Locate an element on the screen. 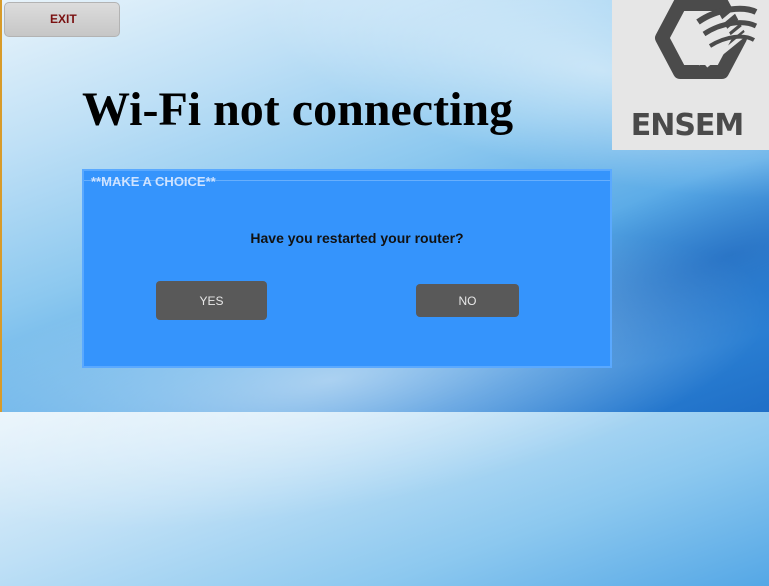 The height and width of the screenshot is (586, 769). logo-text: ENSEM is located at coordinates (687, 125).